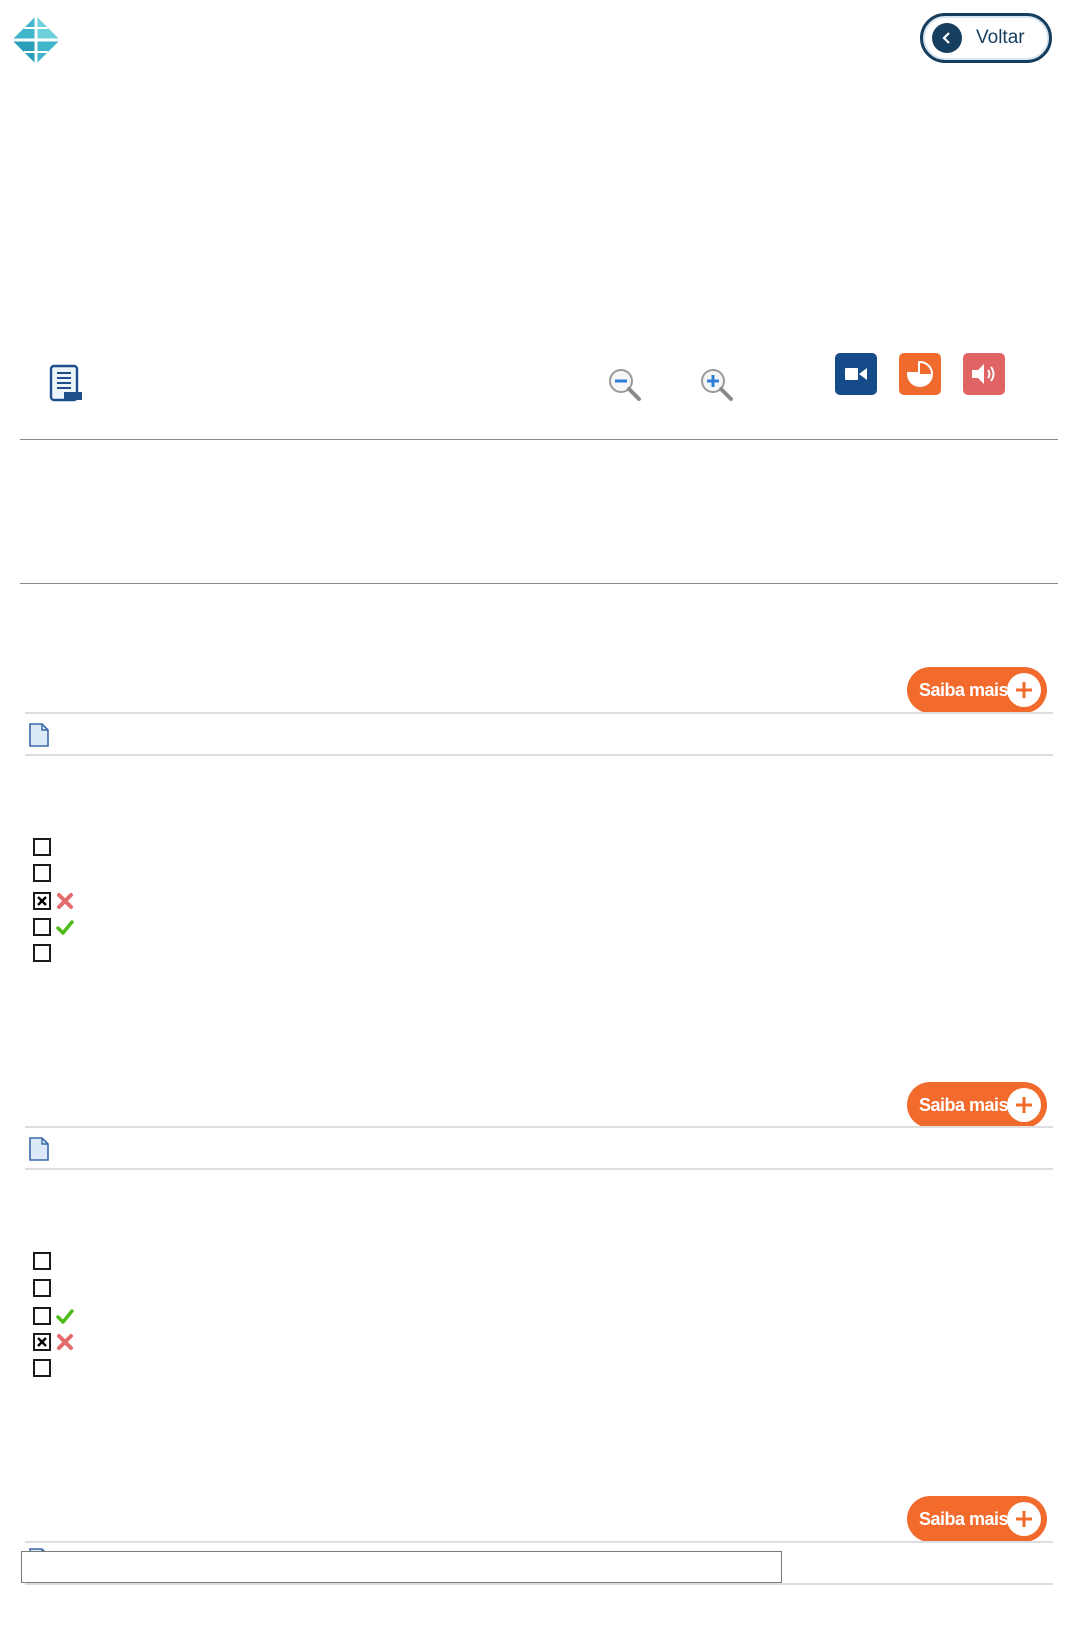 This screenshot has width=1078, height=1626. Describe the element at coordinates (539, 583) in the screenshot. I see `section-divider` at that location.